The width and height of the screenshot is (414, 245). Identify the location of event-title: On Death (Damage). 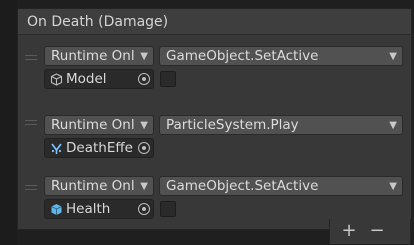
(214, 22).